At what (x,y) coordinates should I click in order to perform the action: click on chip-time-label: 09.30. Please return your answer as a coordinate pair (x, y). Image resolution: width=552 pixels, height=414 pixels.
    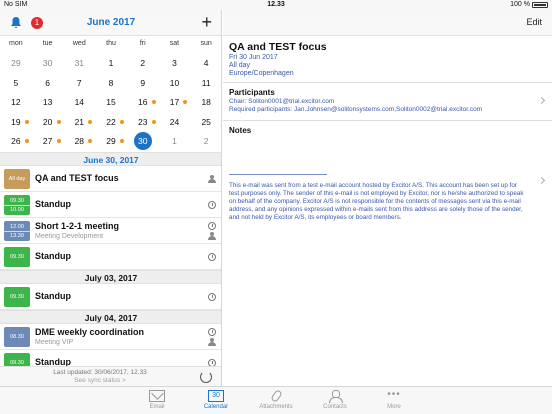
    Looking at the image, I should click on (17, 257).